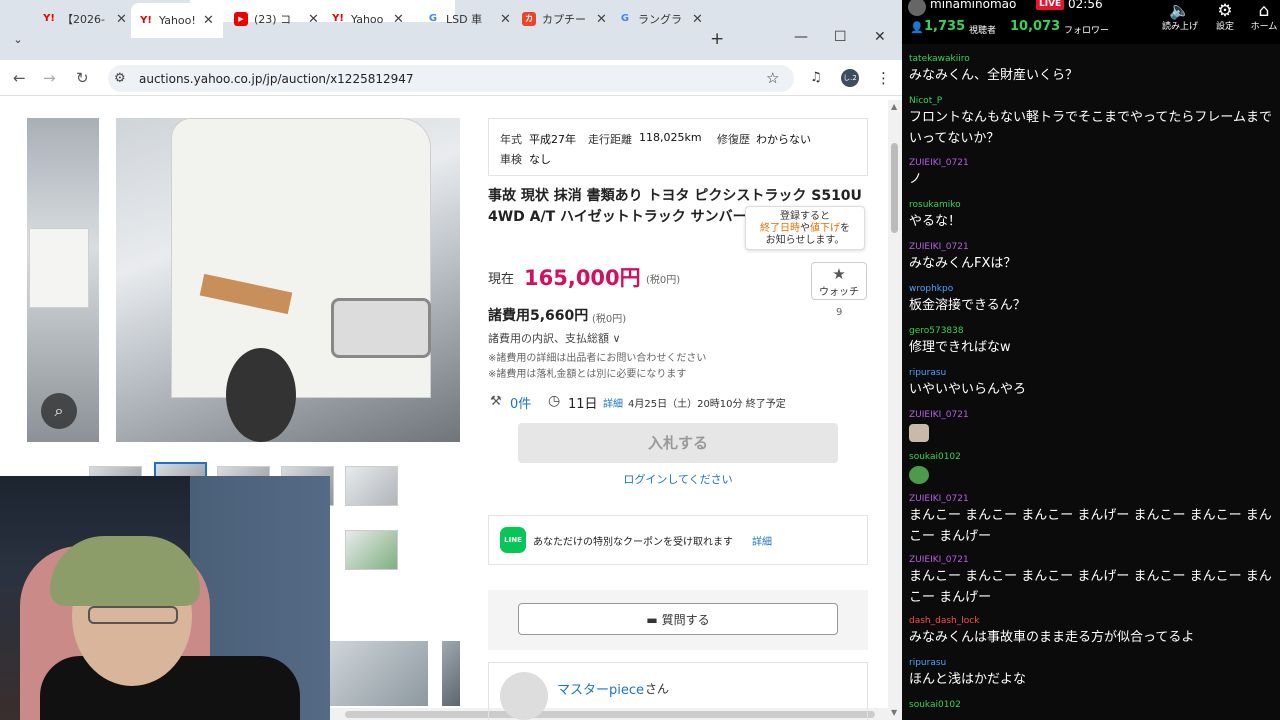 The image size is (1280, 720). I want to click on gavel-icon: ⚒, so click(496, 401).